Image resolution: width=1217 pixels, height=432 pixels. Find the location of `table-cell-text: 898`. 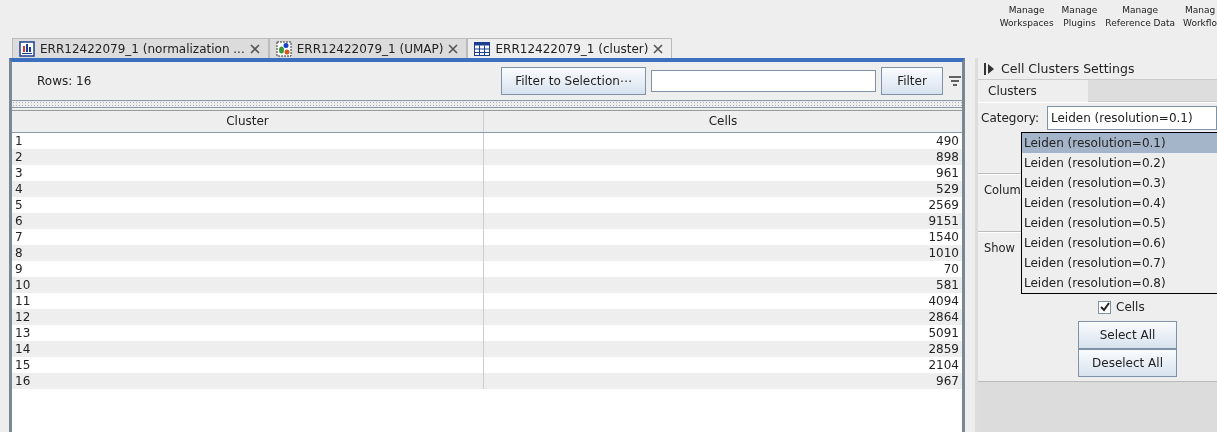

table-cell-text: 898 is located at coordinates (947, 157).